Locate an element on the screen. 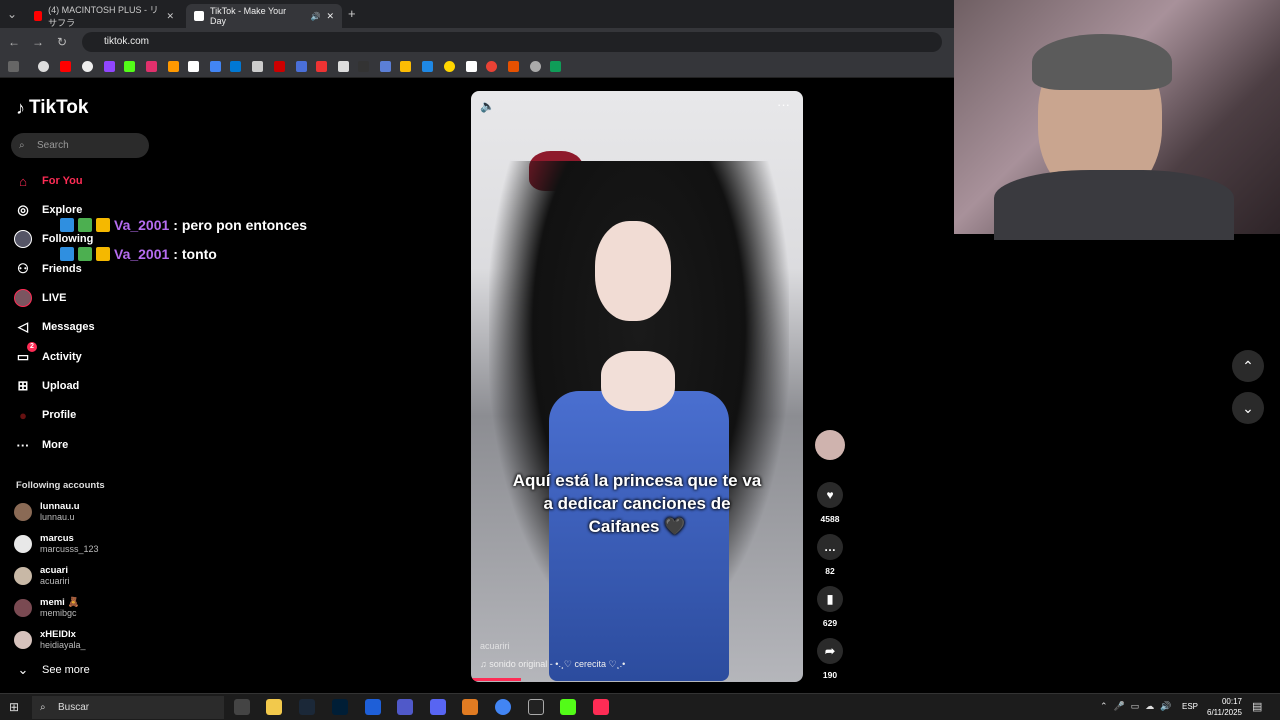 The height and width of the screenshot is (720, 1280). bookmark-translate-icon is located at coordinates (215, 66).